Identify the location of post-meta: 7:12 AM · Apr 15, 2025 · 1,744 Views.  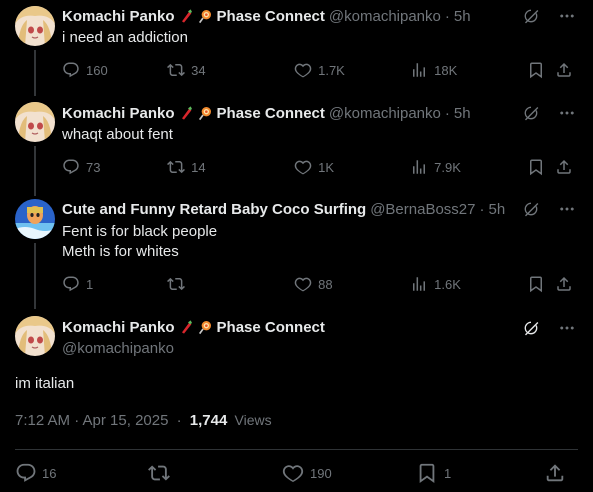
(143, 420).